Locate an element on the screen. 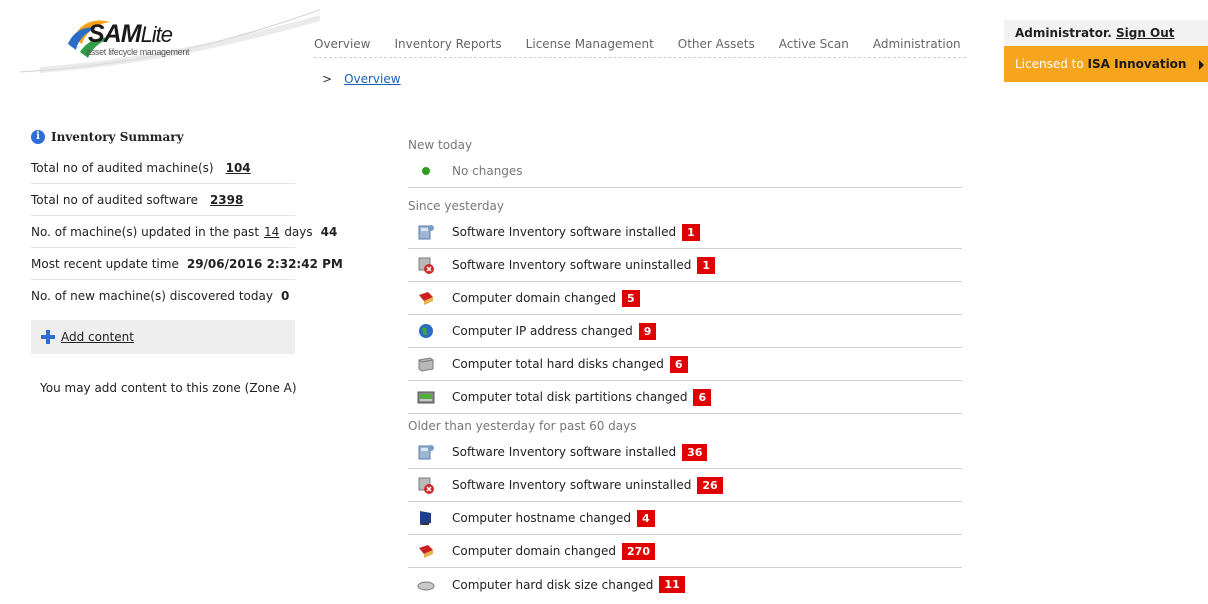 The height and width of the screenshot is (604, 1208). updated-days-link: 14 is located at coordinates (271, 232).